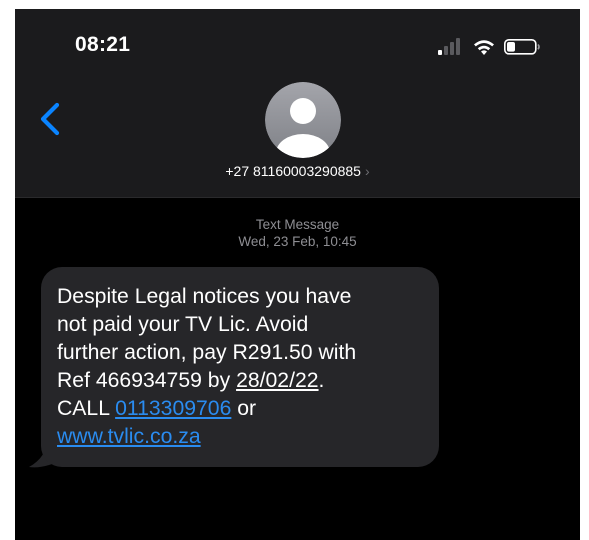 The height and width of the screenshot is (540, 589). What do you see at coordinates (129, 436) in the screenshot?
I see `url-link: www.tvlic.co.za` at bounding box center [129, 436].